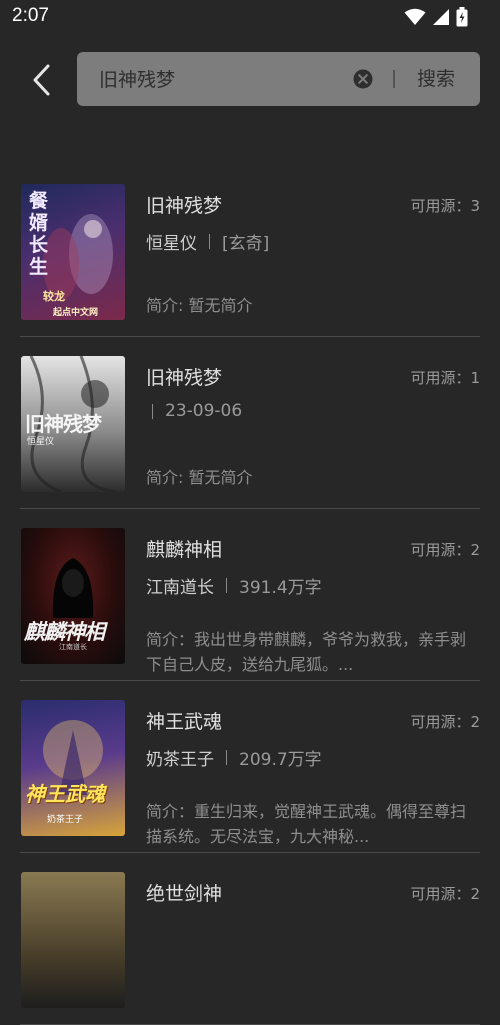 The height and width of the screenshot is (1025, 500). Describe the element at coordinates (436, 79) in the screenshot. I see `search-button: 搜索` at that location.